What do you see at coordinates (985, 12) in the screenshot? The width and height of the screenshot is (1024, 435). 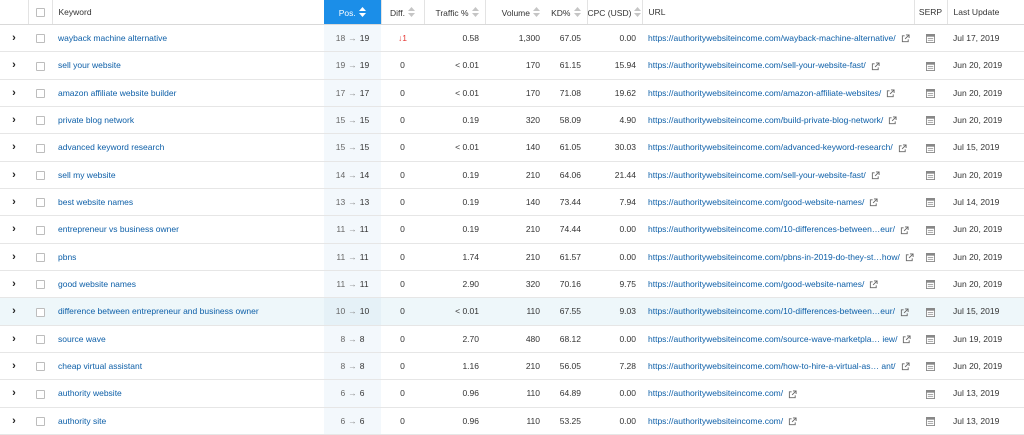 I see `column-header-last-update: Last Update` at bounding box center [985, 12].